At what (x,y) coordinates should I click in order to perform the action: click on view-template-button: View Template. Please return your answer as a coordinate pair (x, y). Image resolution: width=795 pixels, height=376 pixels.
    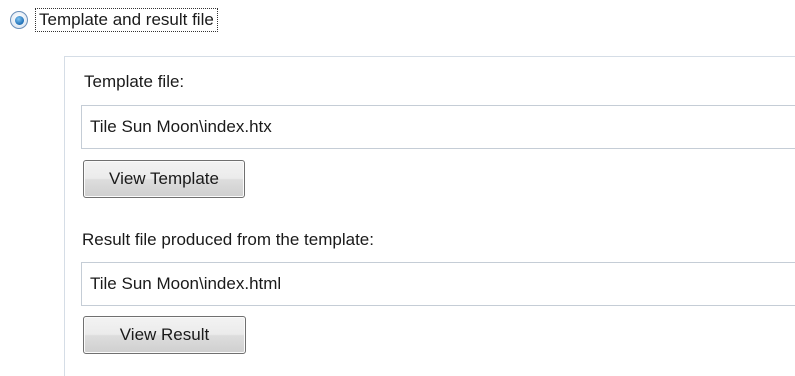
    Looking at the image, I should click on (164, 179).